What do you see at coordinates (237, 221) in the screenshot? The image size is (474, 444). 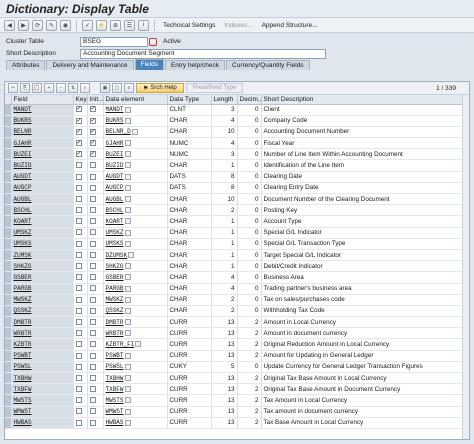 I see `table-row: KOART KOART CHAR 1 0 Account Type` at bounding box center [237, 221].